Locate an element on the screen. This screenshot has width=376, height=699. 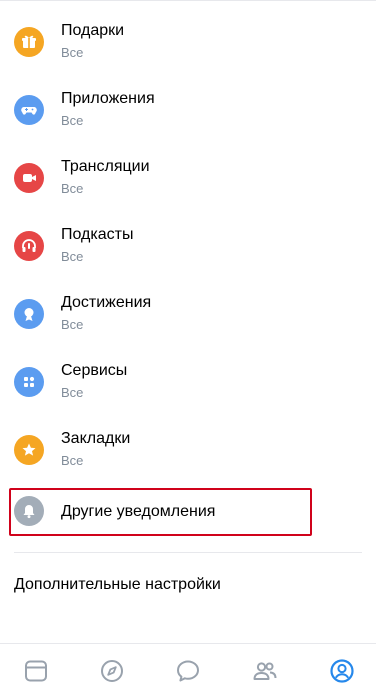
setting-row-bookmarks: Закладки Все is located at coordinates (188, 442).